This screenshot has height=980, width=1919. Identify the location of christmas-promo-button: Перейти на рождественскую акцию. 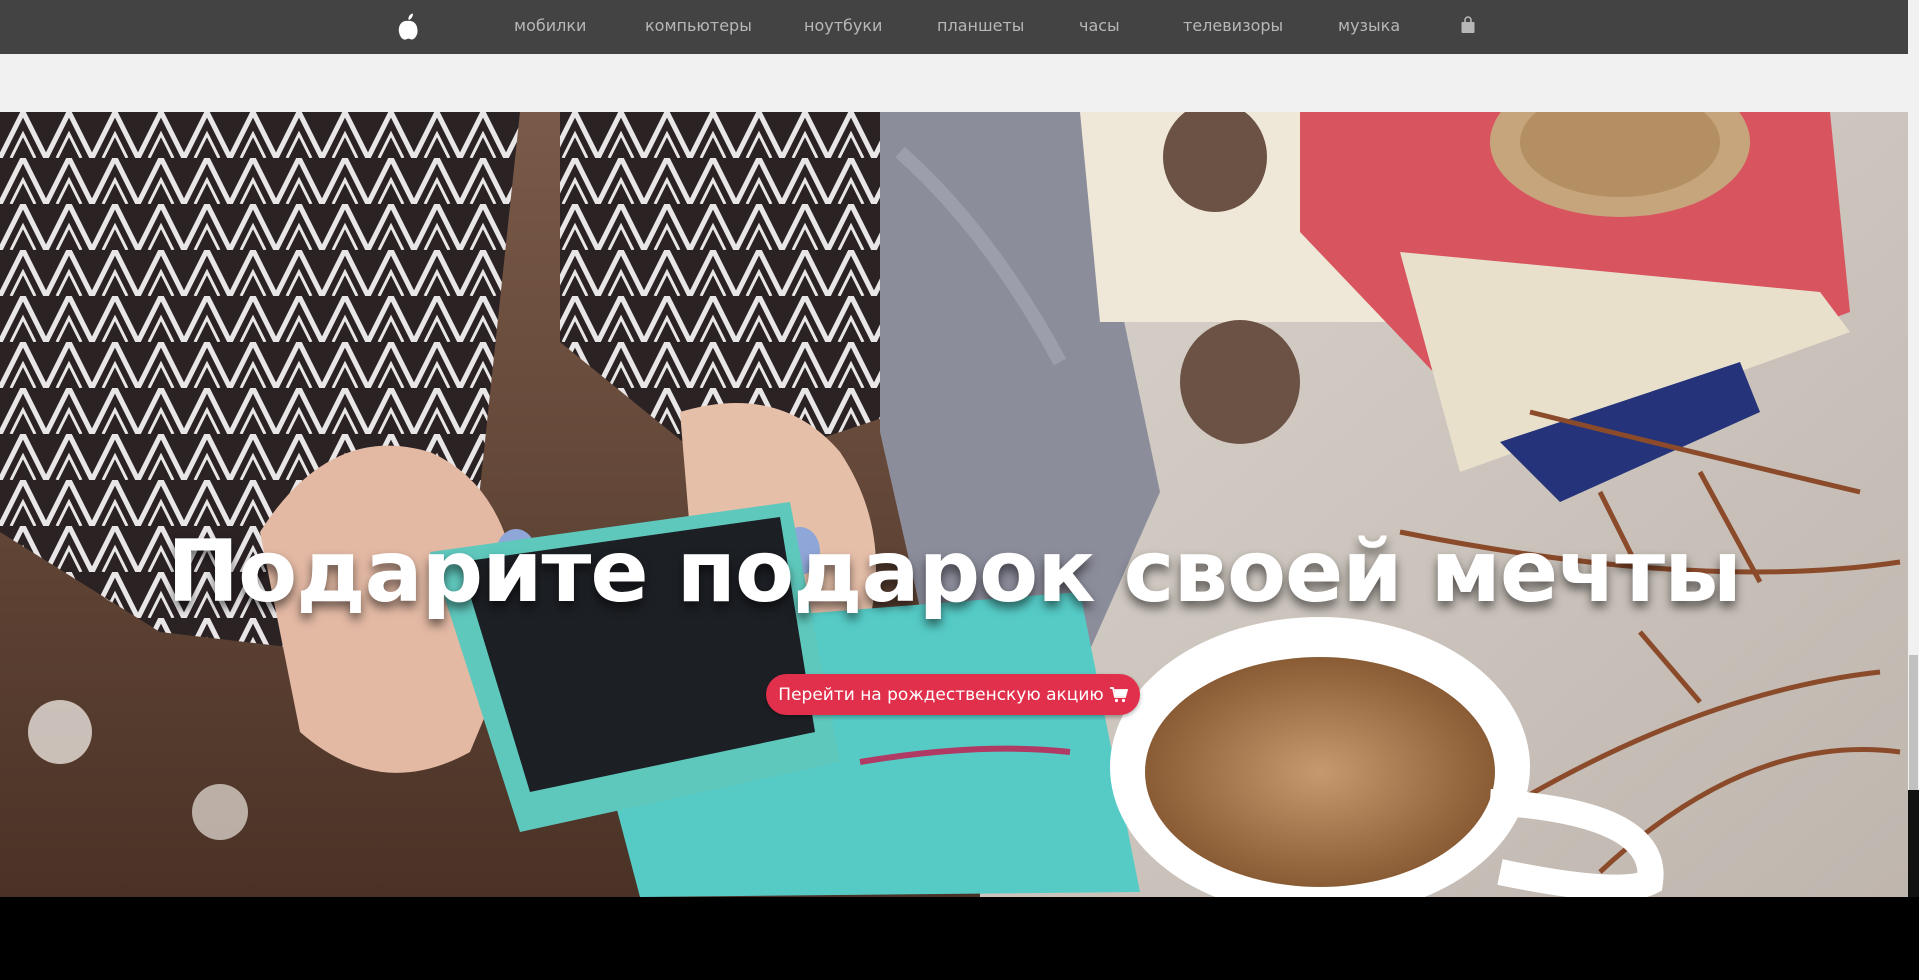
(953, 694).